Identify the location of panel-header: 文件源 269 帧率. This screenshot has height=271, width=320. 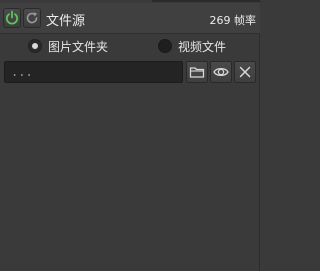
(130, 18).